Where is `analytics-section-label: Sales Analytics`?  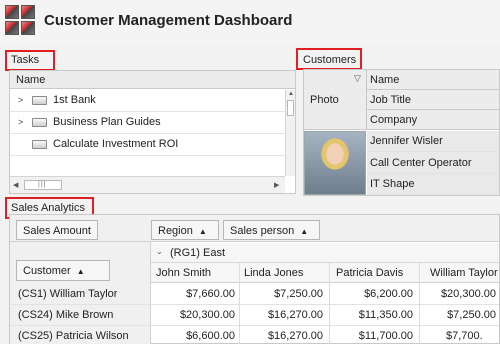
analytics-section-label: Sales Analytics is located at coordinates (48, 208).